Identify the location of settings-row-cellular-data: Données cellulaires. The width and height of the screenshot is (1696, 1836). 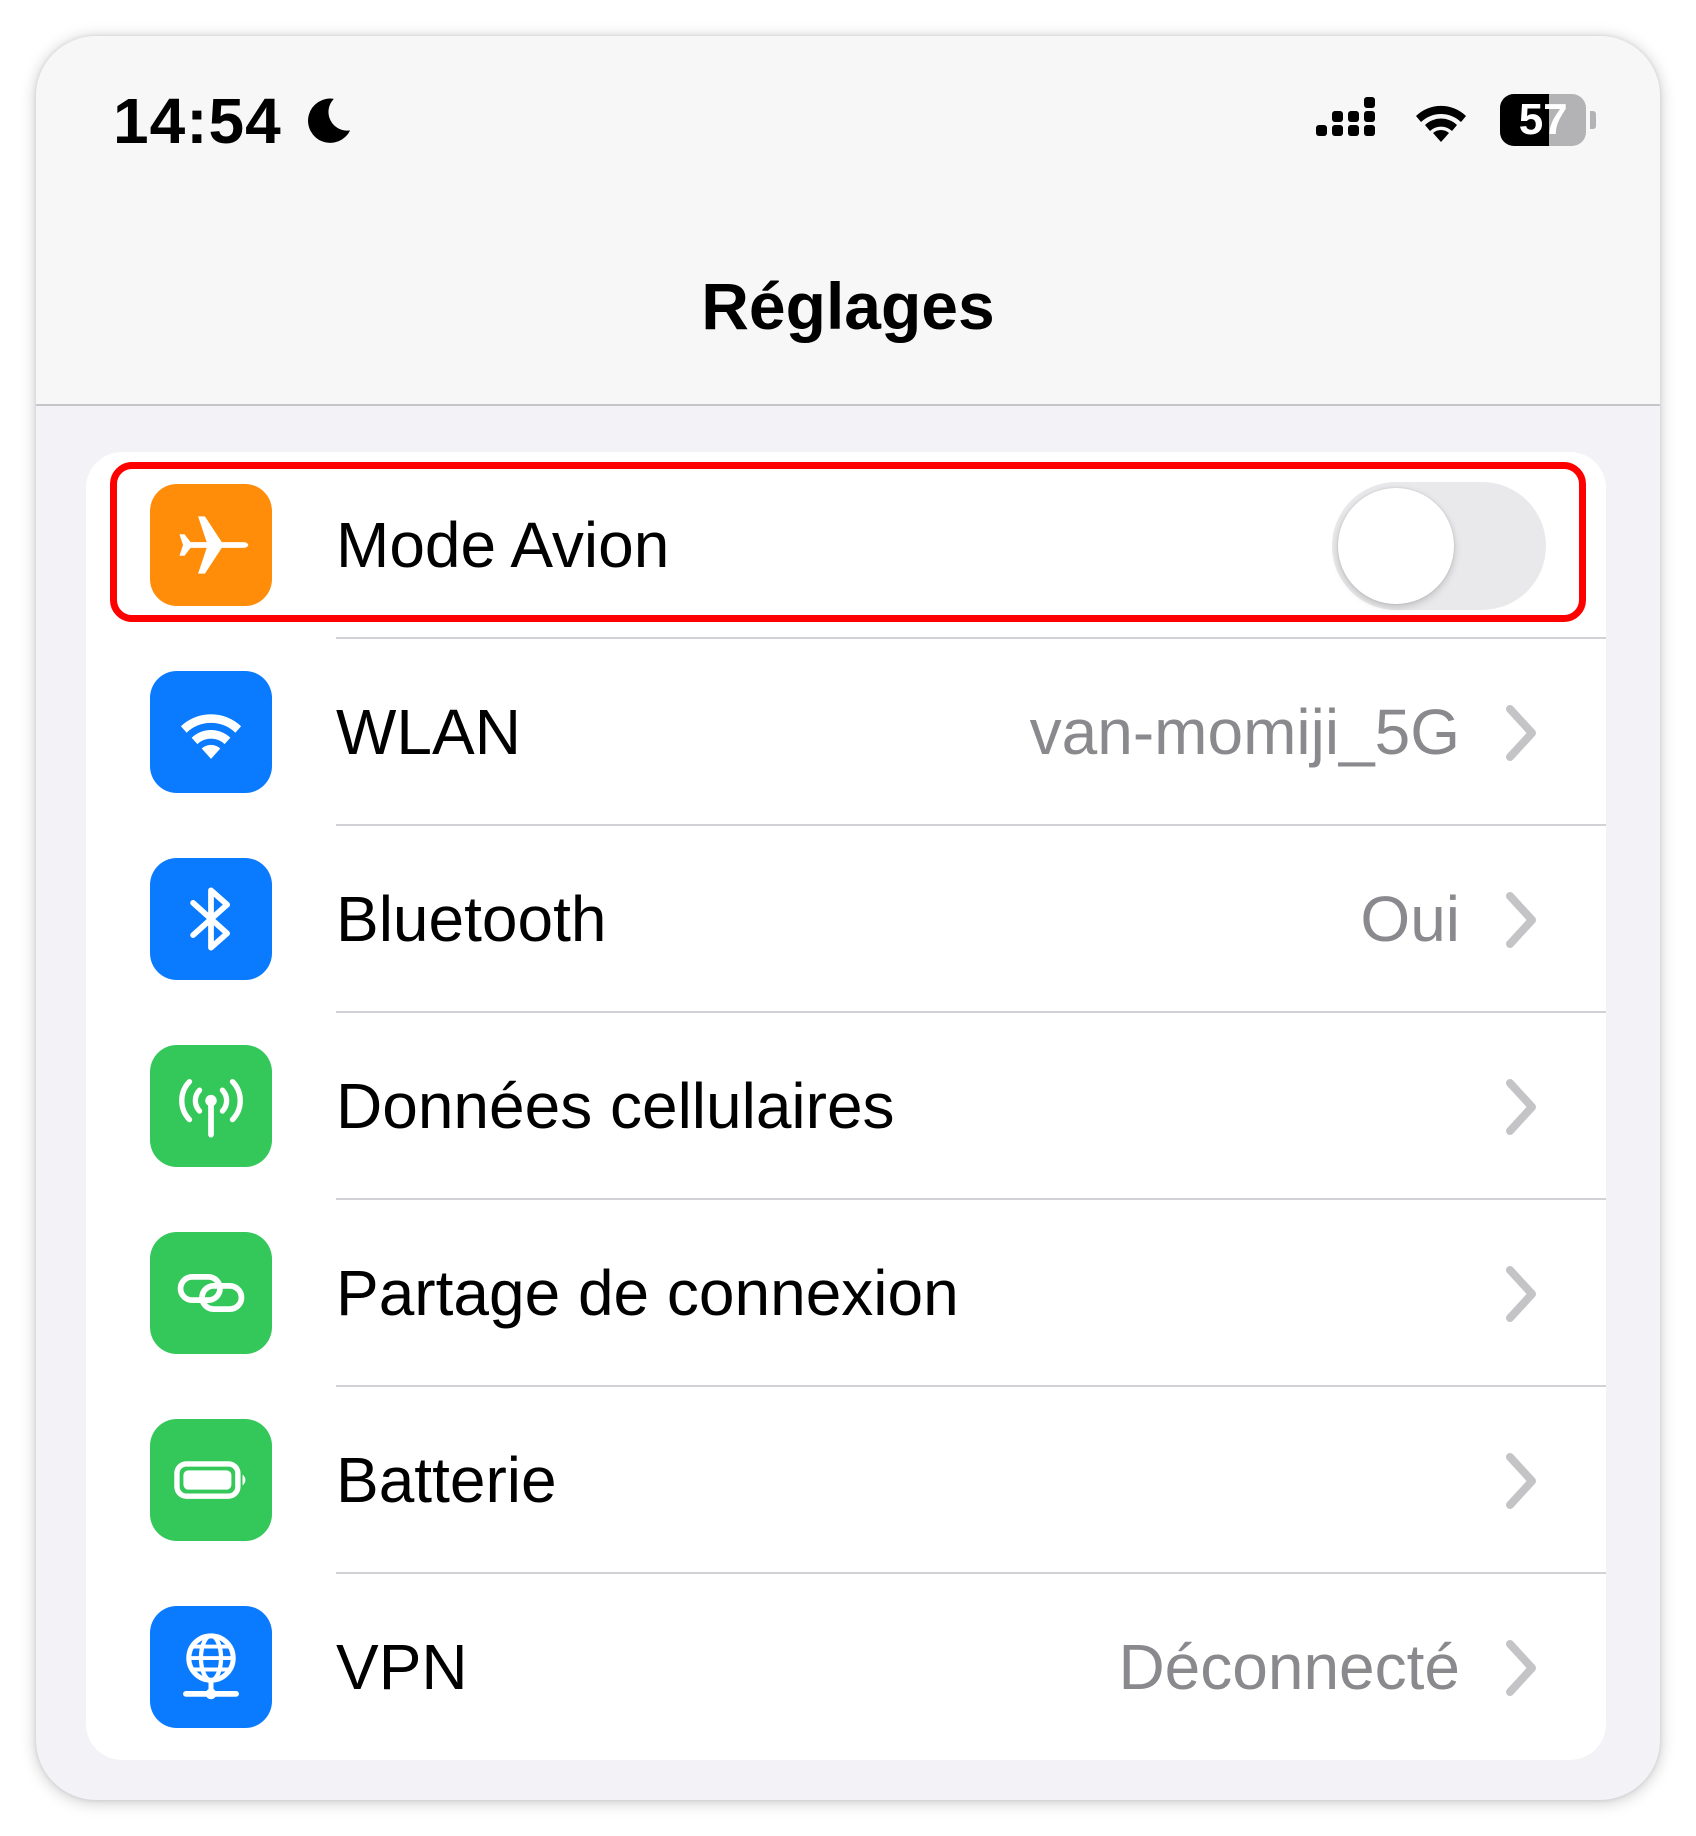
(846, 1106).